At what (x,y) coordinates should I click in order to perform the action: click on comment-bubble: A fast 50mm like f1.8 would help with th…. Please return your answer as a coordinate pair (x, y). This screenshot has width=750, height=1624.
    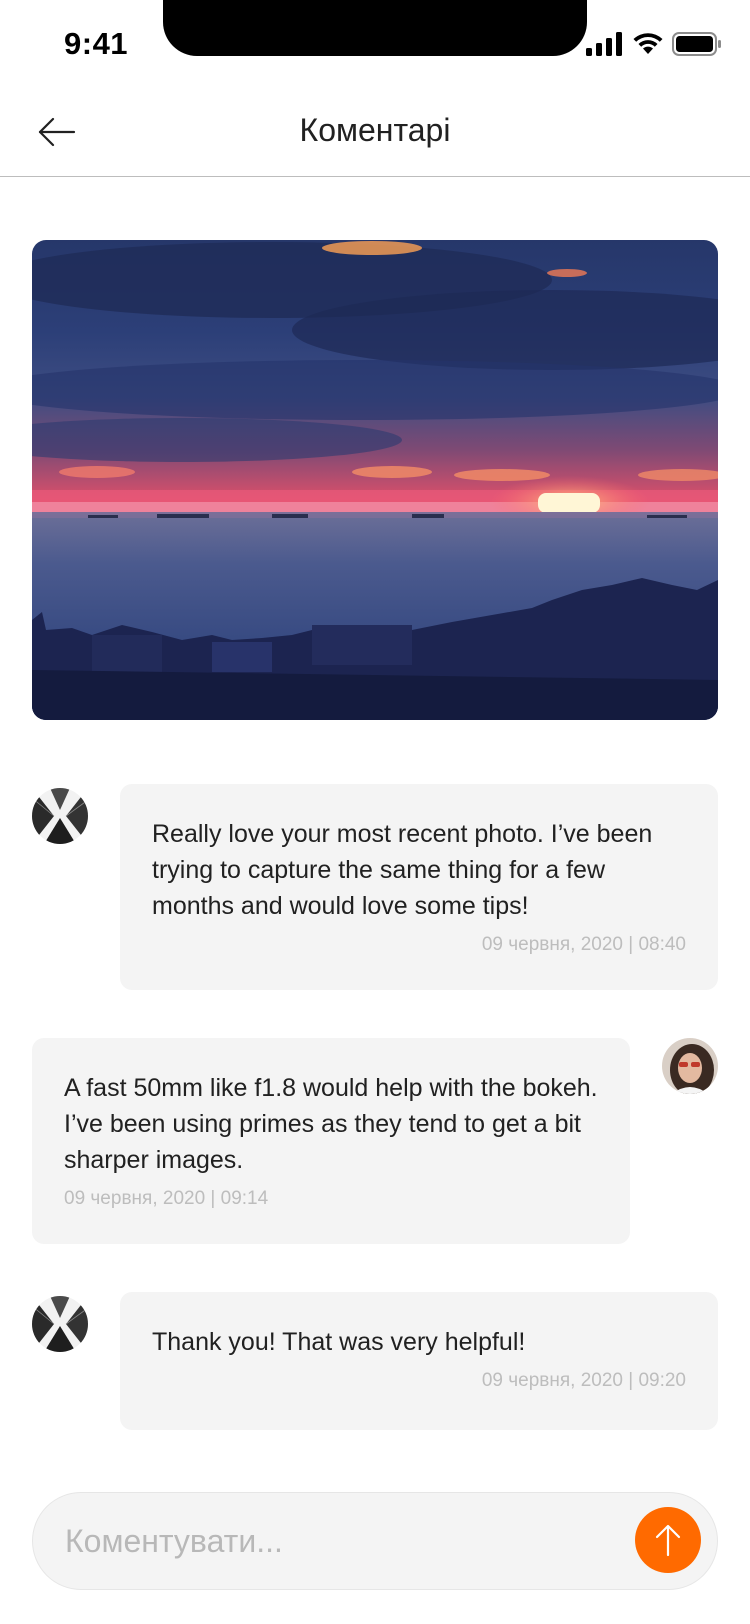
    Looking at the image, I should click on (331, 1141).